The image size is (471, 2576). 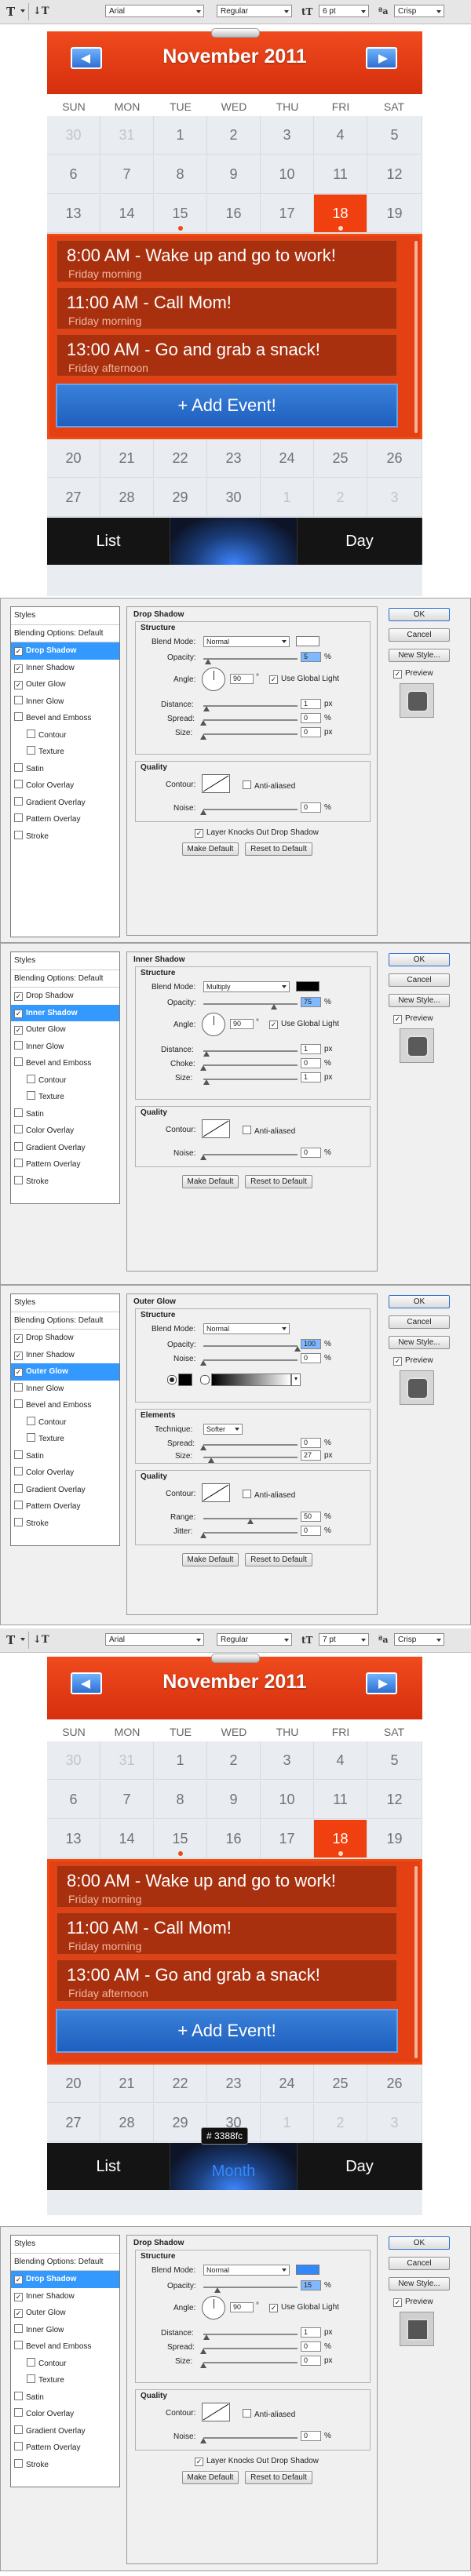 I want to click on day-cell: 30, so click(x=73, y=1760).